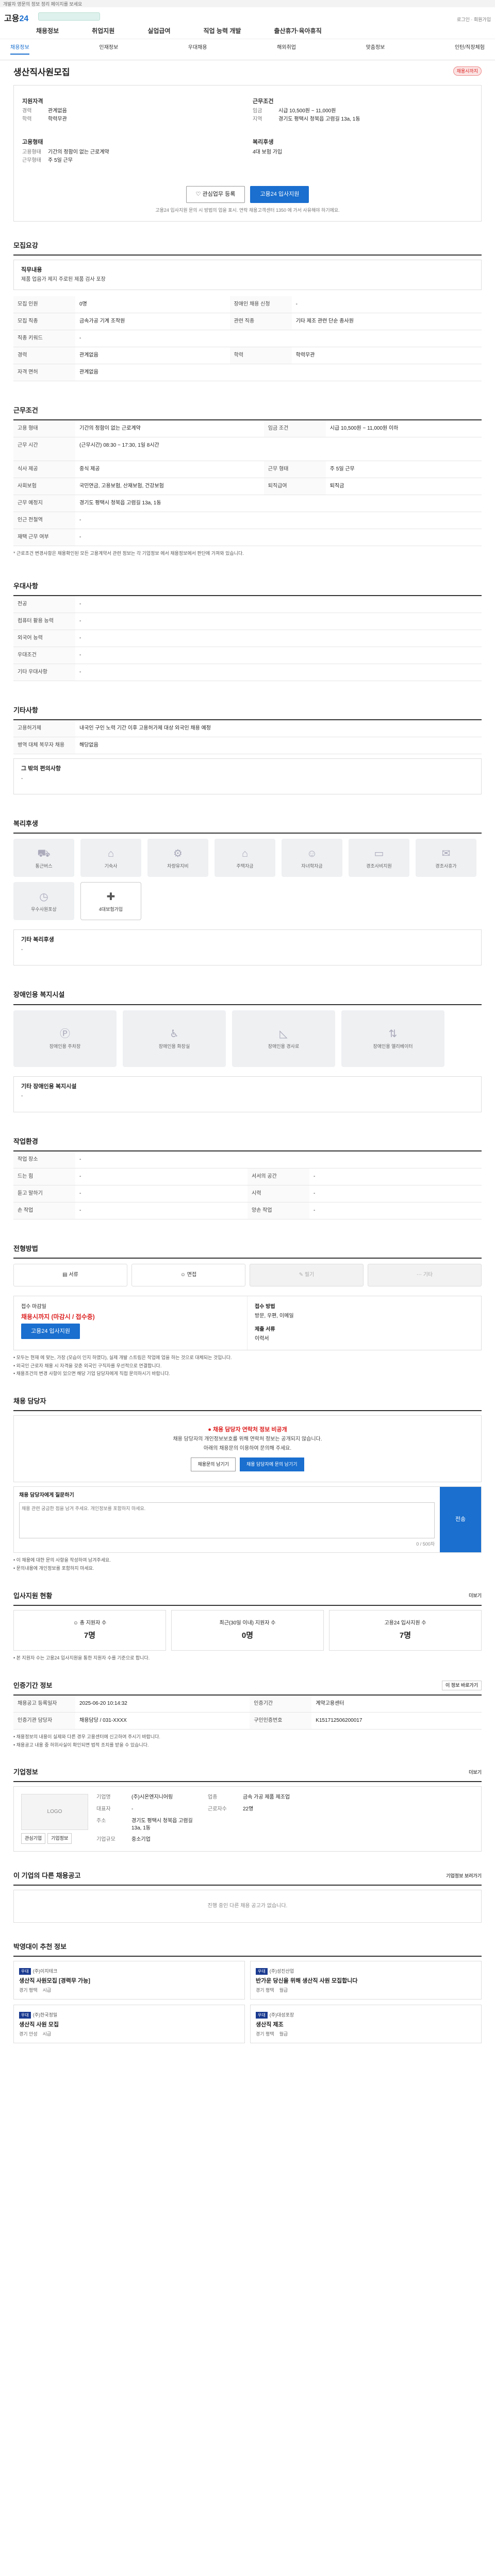  Describe the element at coordinates (462, 1685) in the screenshot. I see `cert-link-button: 이 정보 바로가기` at that location.